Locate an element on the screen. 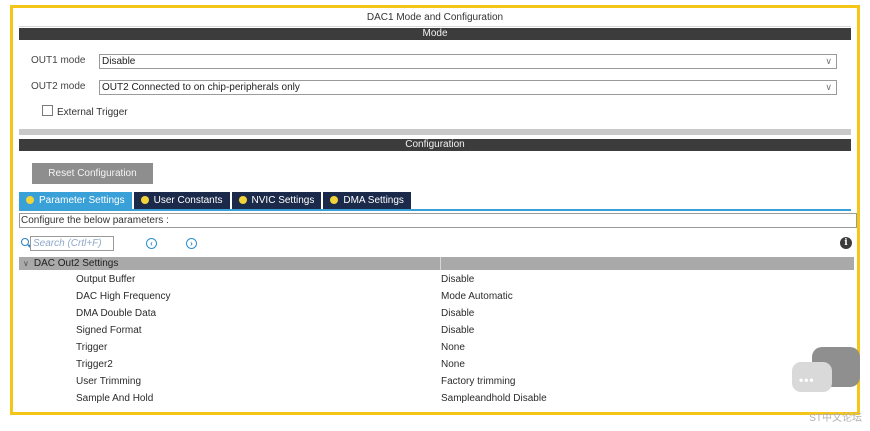 This screenshot has height=431, width=870. param-value: Sampleandhold Disable is located at coordinates (494, 398).